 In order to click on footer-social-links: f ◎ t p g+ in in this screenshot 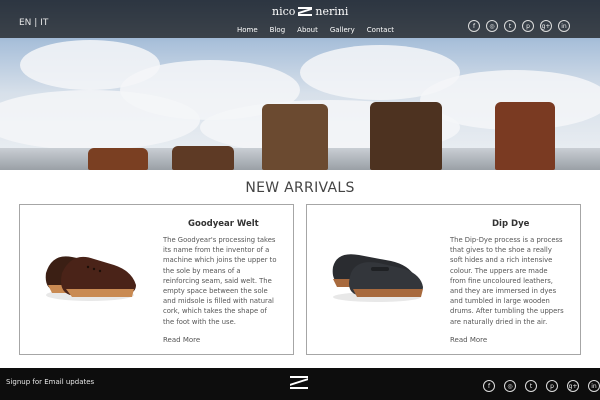, I will do `click(541, 386)`.